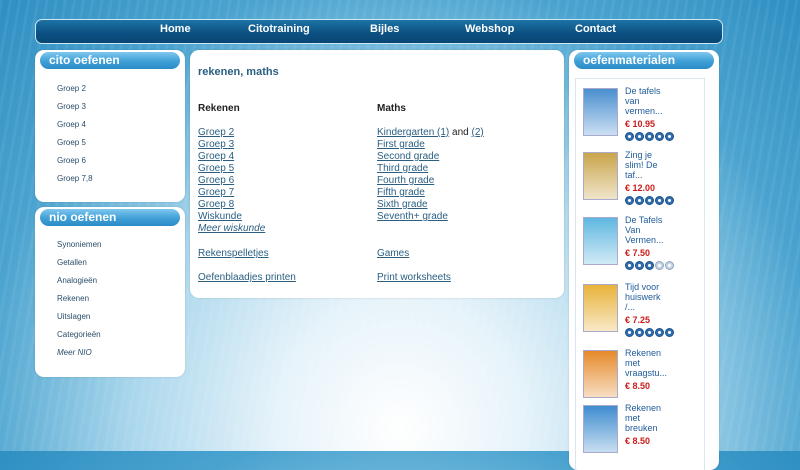 Image resolution: width=800 pixels, height=470 pixels. I want to click on maths-link-fifth-grade: Fifth grade, so click(401, 192).